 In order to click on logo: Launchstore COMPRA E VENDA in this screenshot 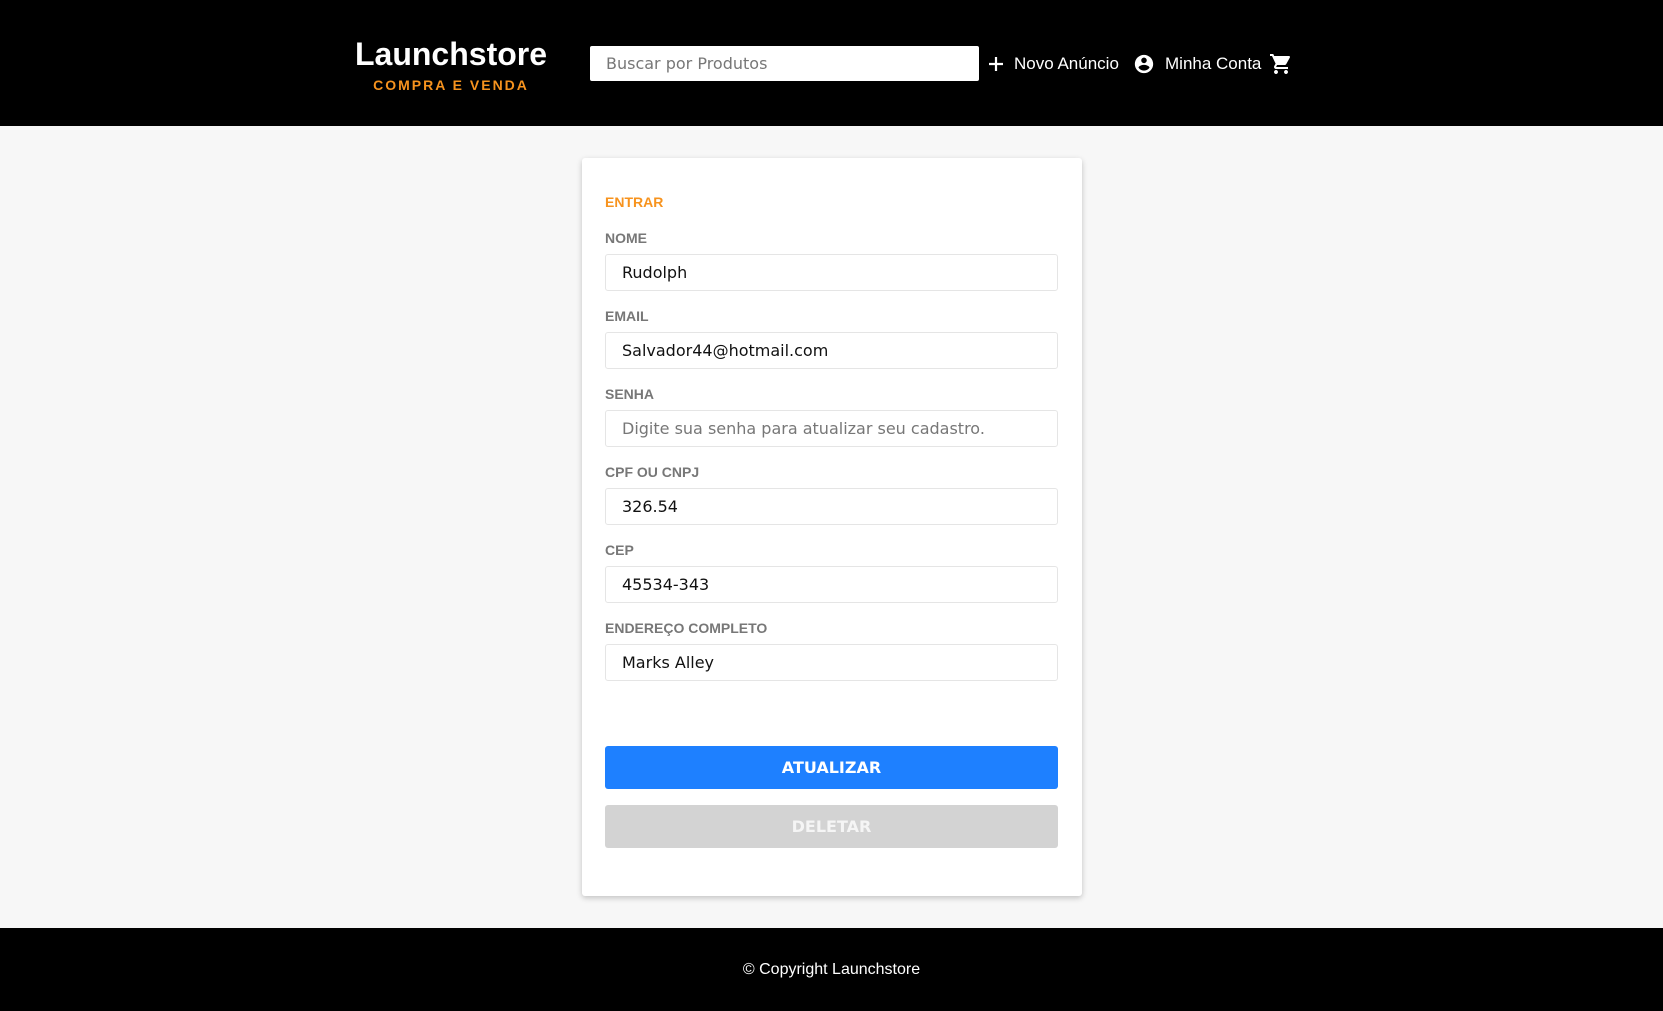, I will do `click(451, 63)`.